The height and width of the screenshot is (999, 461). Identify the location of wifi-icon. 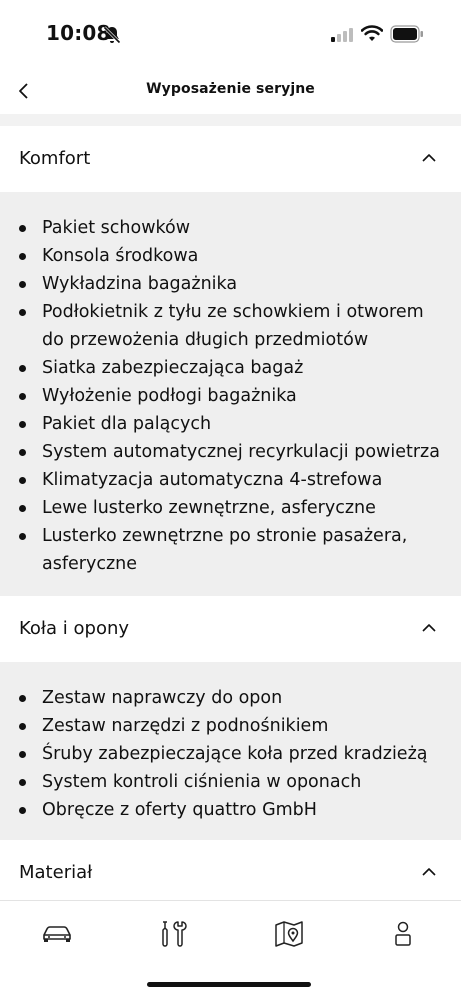
(372, 33).